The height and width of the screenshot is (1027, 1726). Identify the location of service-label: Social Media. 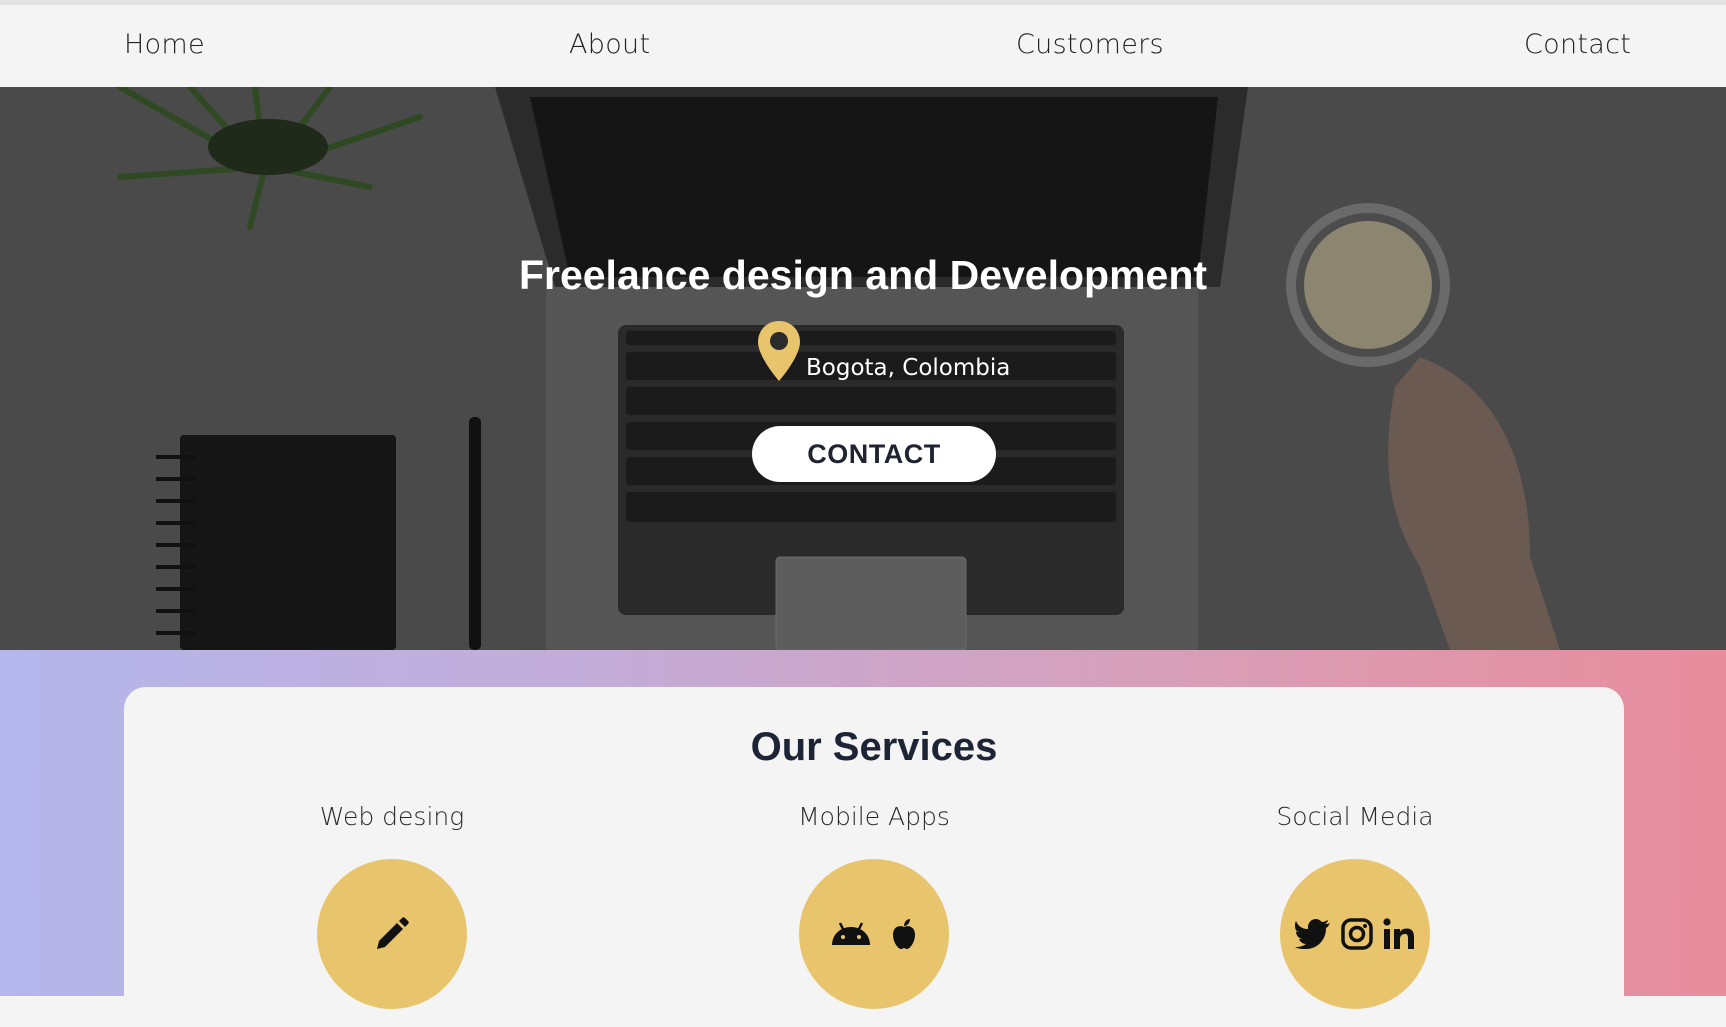
(1355, 816).